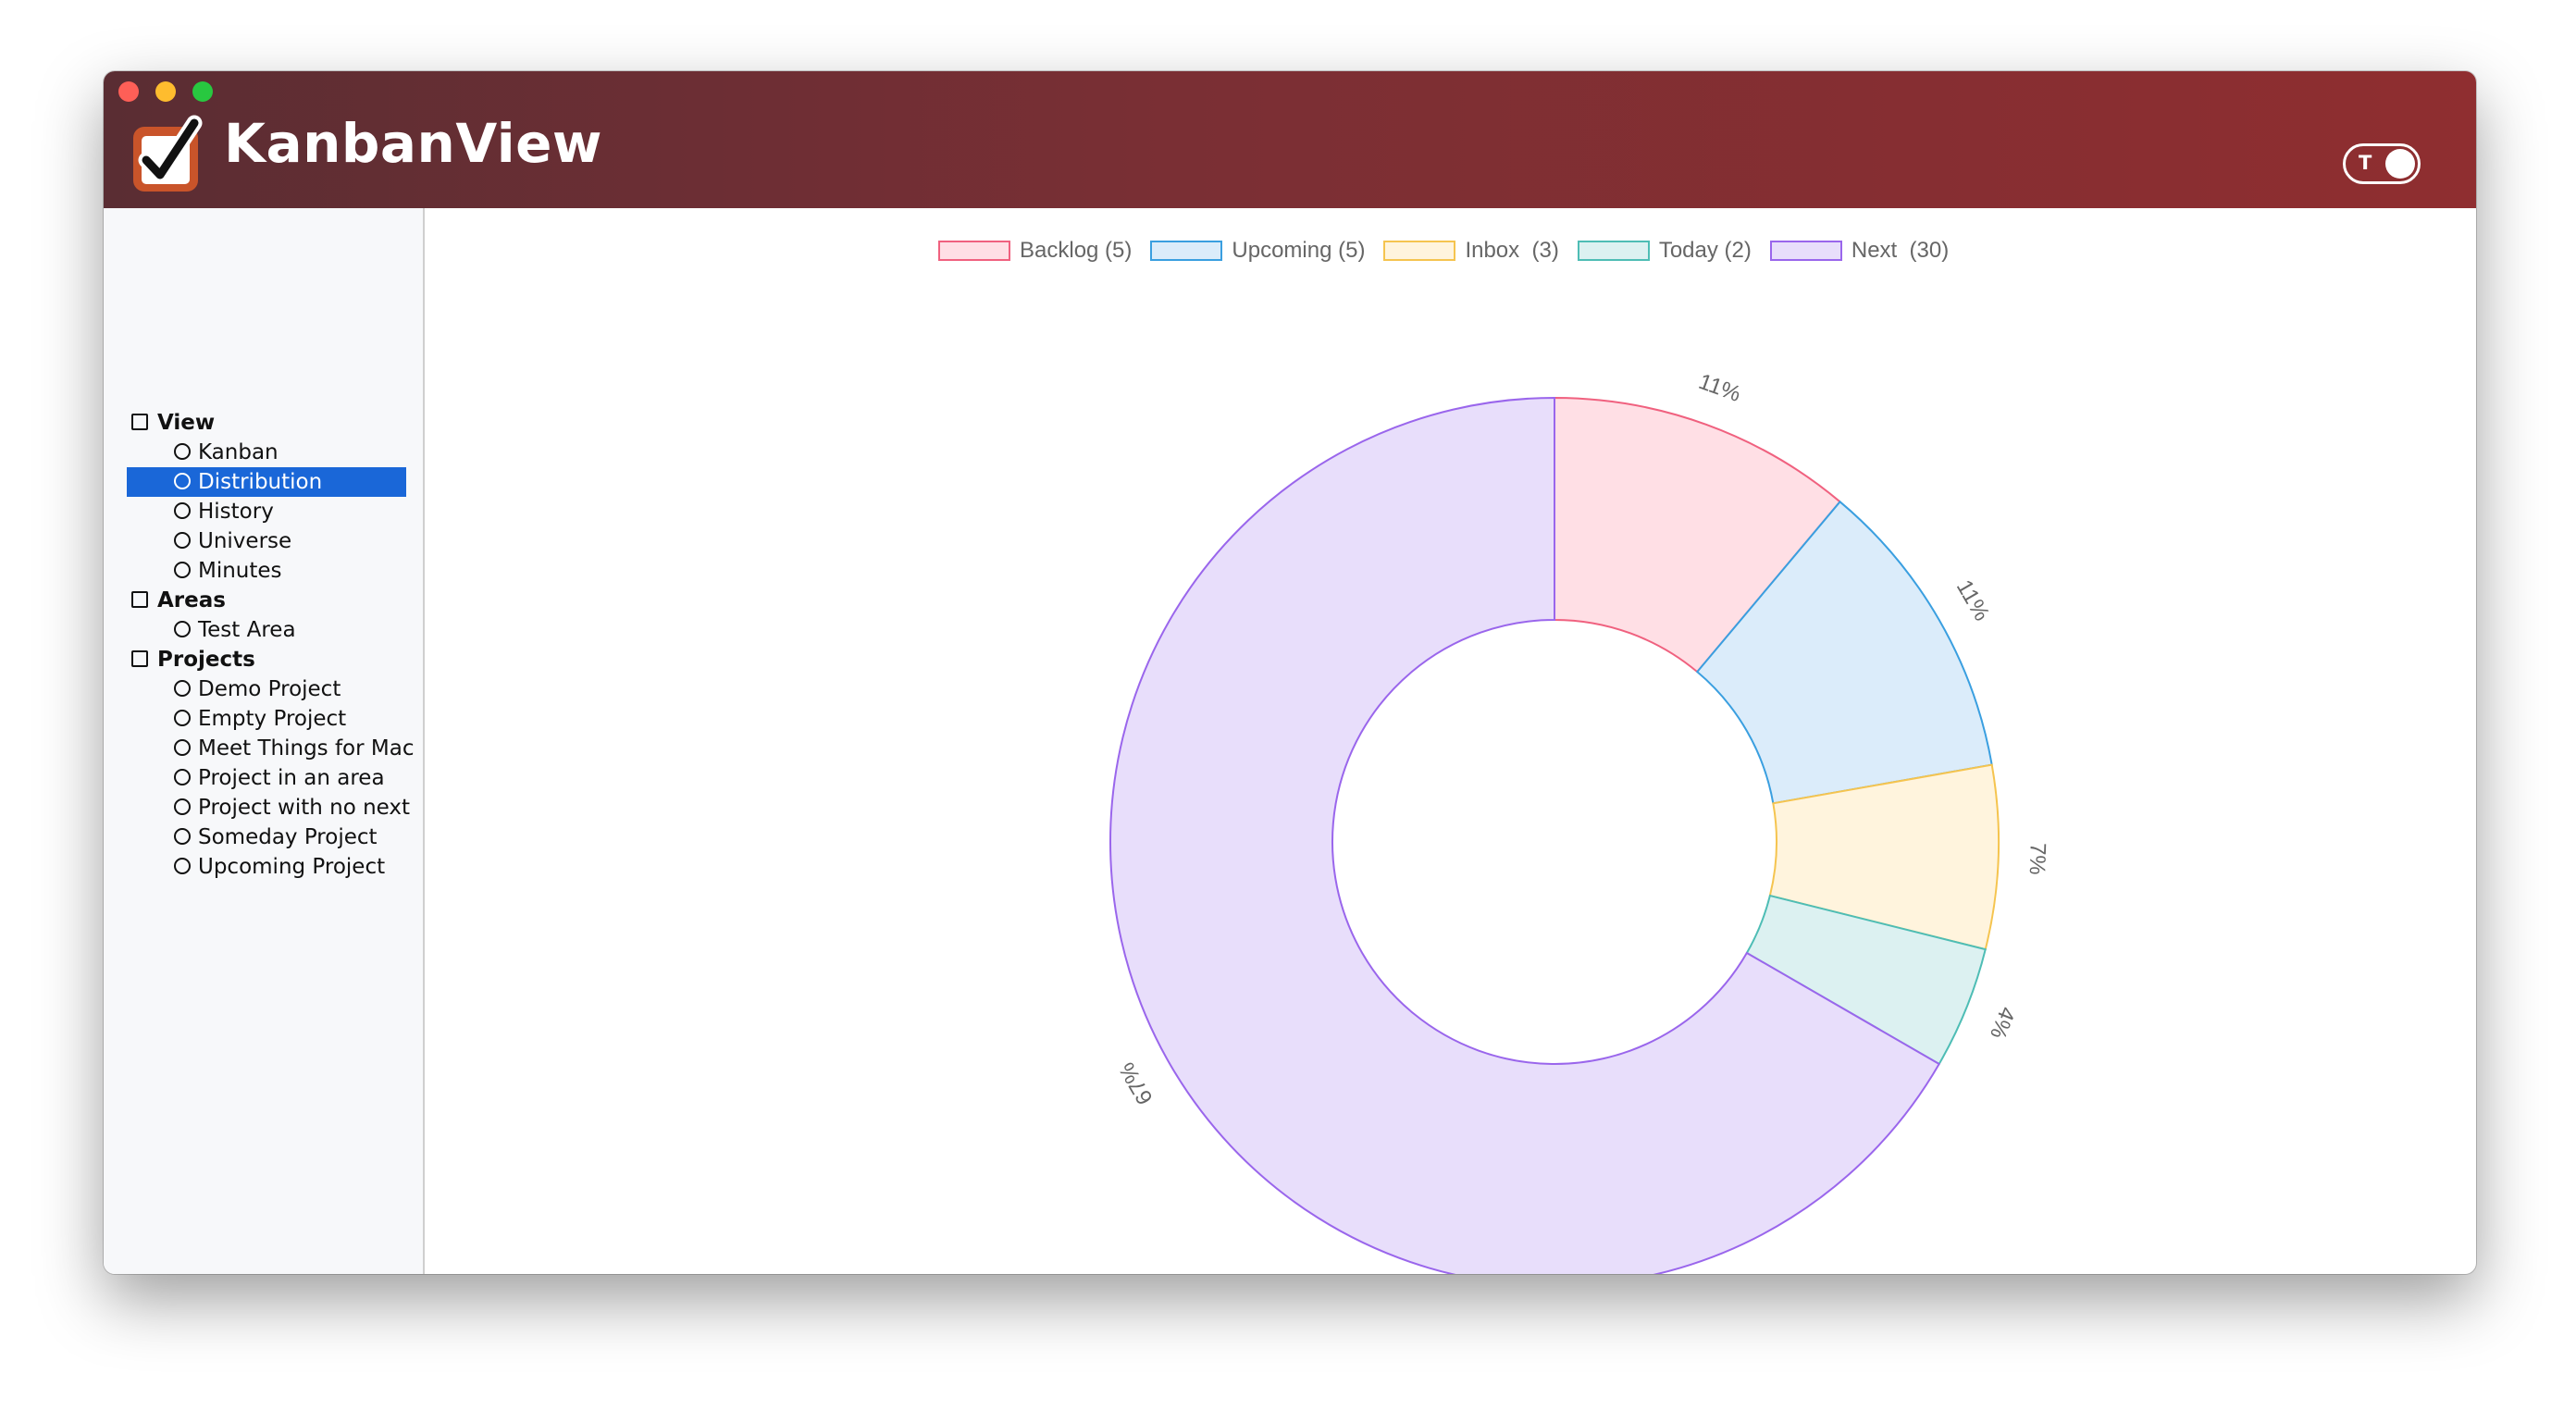 This screenshot has width=2576, height=1410. What do you see at coordinates (128, 91) in the screenshot?
I see `close-window-button` at bounding box center [128, 91].